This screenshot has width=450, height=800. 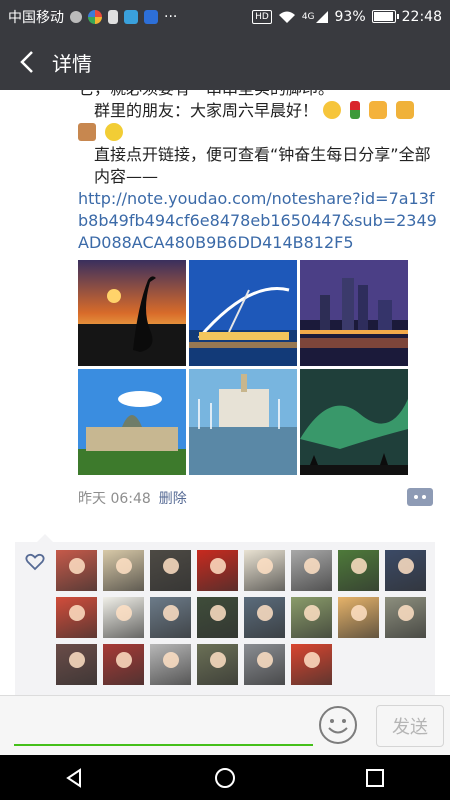 I want to click on liker-avatars, so click(x=246, y=617).